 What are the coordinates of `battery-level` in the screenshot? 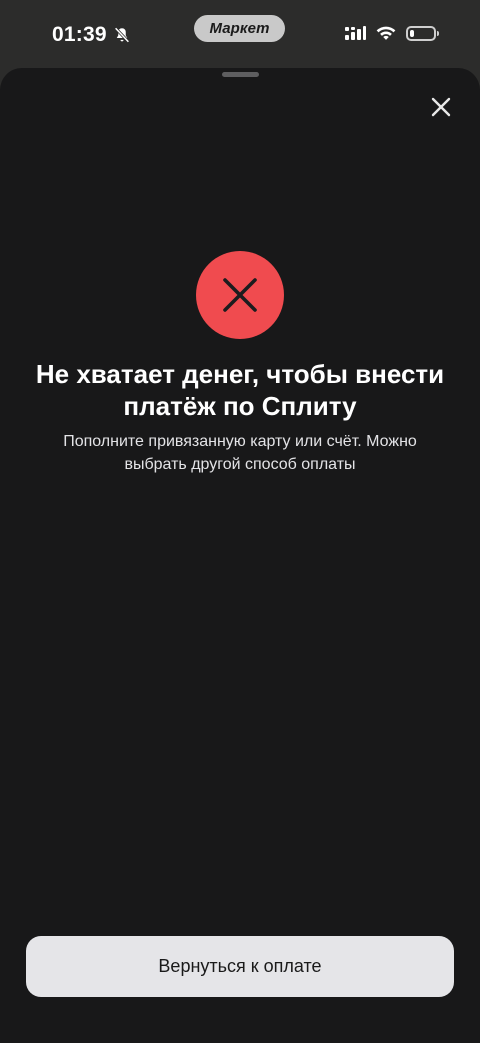 It's located at (412, 33).